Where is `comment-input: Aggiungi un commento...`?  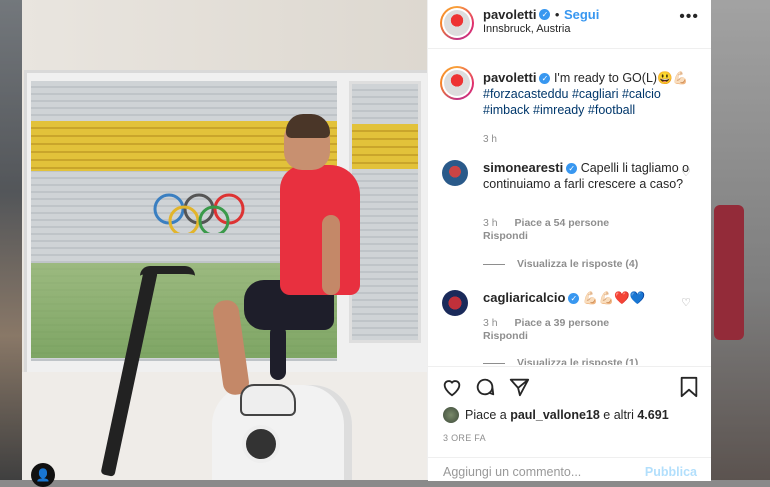 comment-input: Aggiungi un commento... is located at coordinates (512, 472).